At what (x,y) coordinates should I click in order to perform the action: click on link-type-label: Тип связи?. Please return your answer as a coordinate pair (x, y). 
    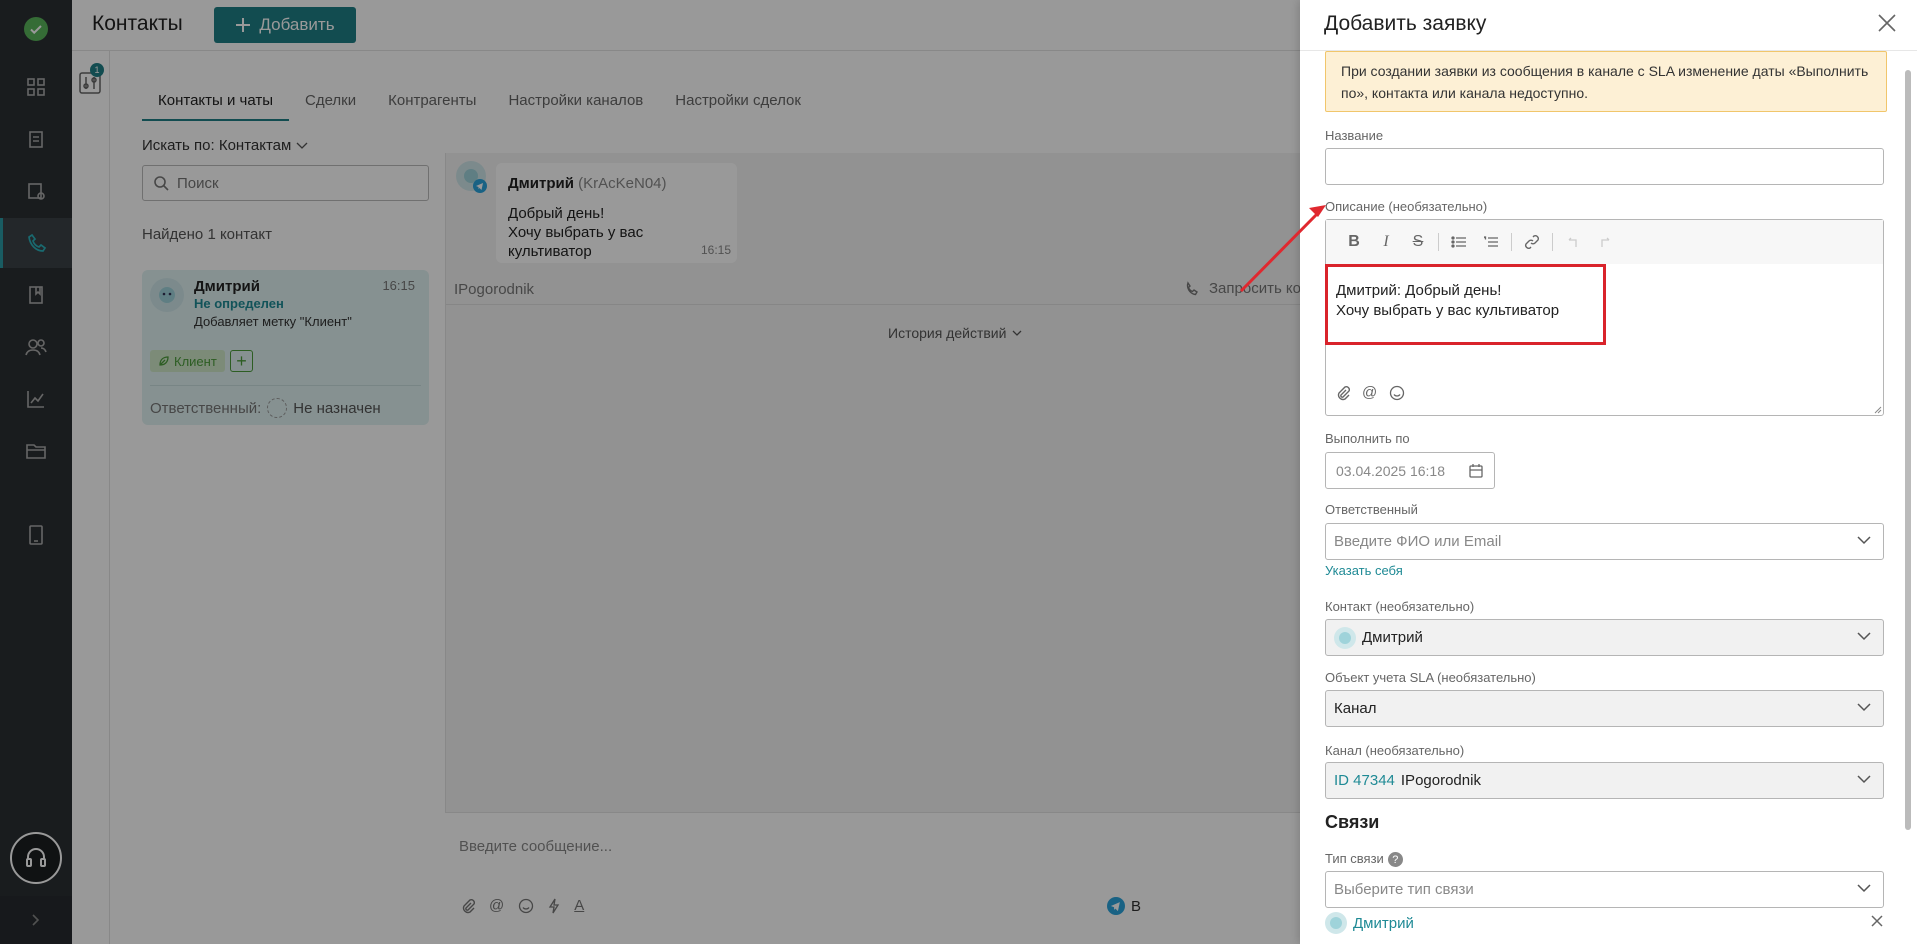
    Looking at the image, I should click on (1364, 859).